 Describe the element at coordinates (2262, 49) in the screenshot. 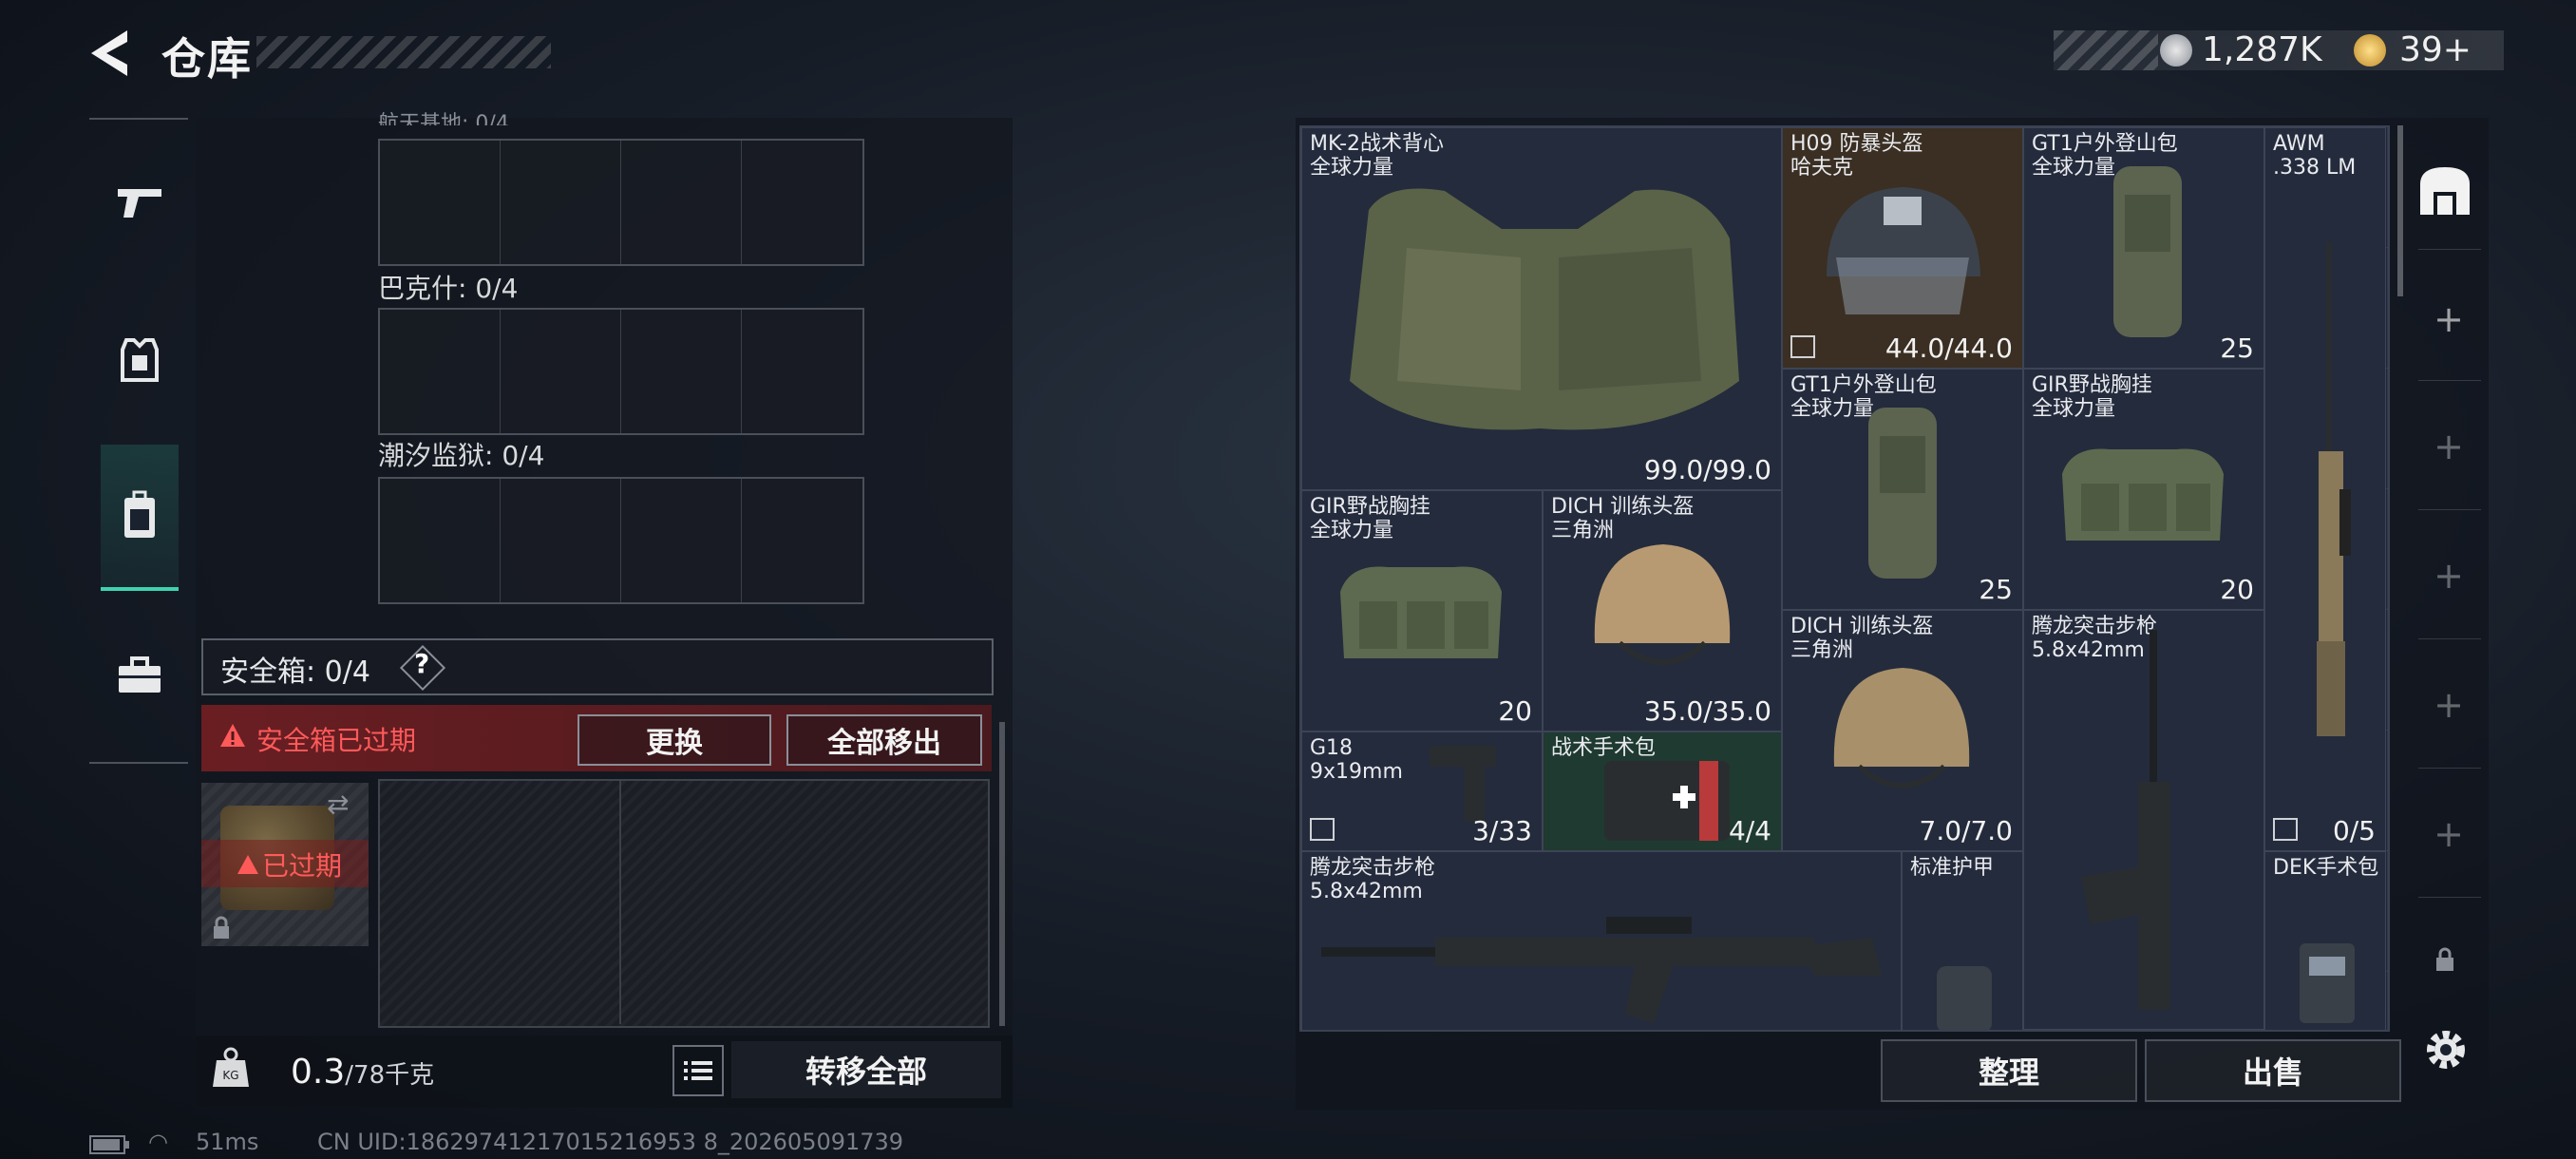

I see `silver-amount: 1,287K` at that location.